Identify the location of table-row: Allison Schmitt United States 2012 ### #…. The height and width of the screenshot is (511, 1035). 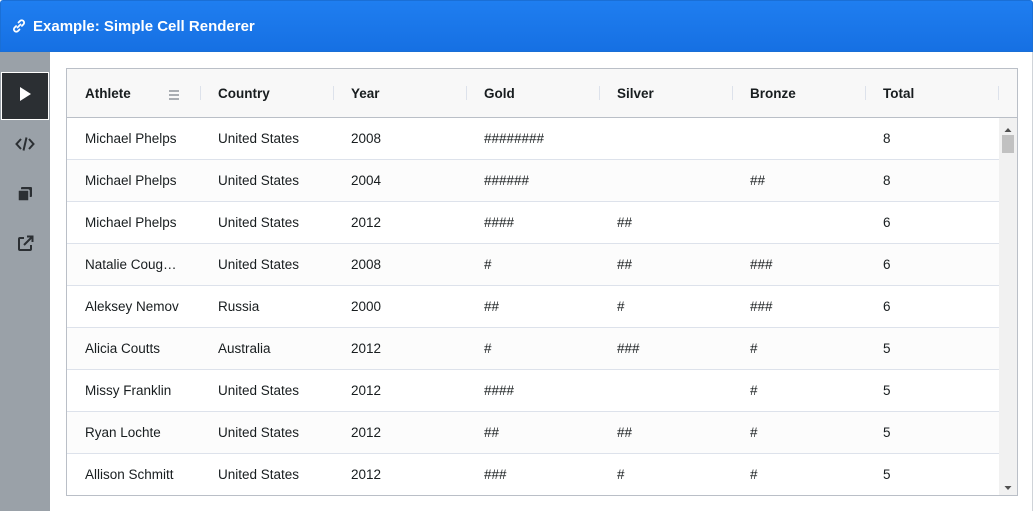
(533, 474).